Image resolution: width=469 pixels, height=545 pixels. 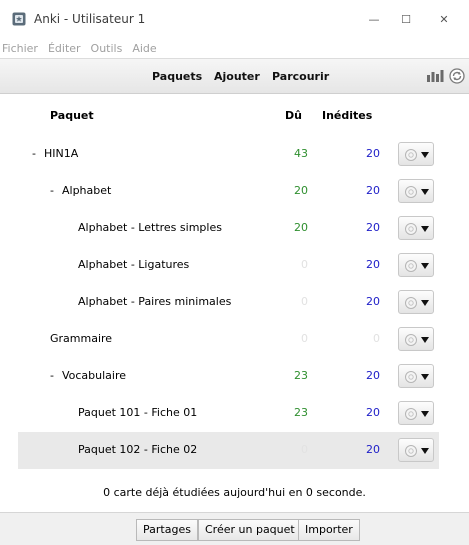 I want to click on maximize-icon: ☐, so click(x=406, y=19).